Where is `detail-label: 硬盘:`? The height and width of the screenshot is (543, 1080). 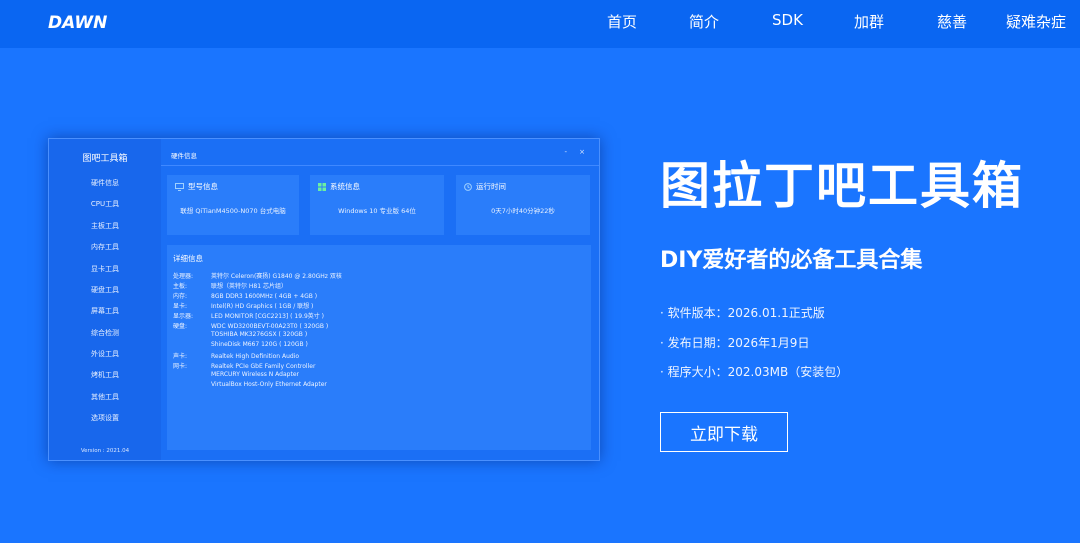 detail-label: 硬盘: is located at coordinates (180, 326).